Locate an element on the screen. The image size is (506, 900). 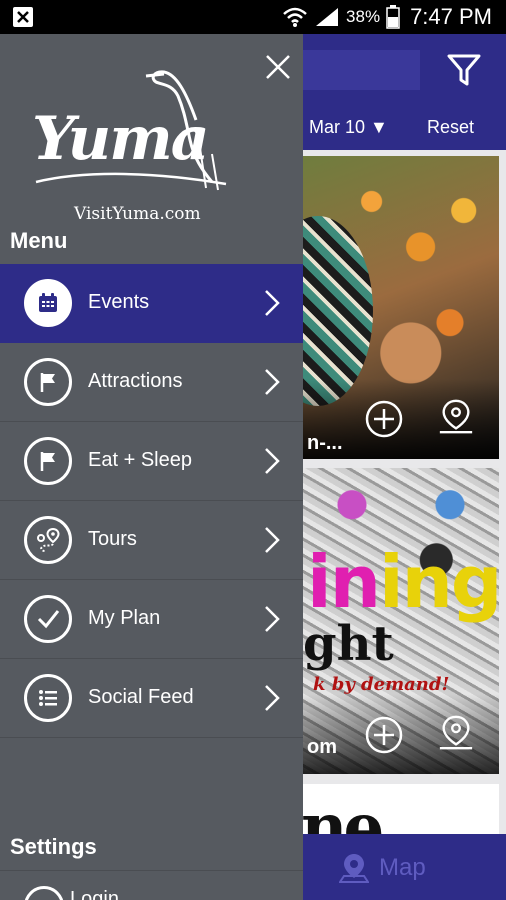
wifi-icon is located at coordinates (295, 17).